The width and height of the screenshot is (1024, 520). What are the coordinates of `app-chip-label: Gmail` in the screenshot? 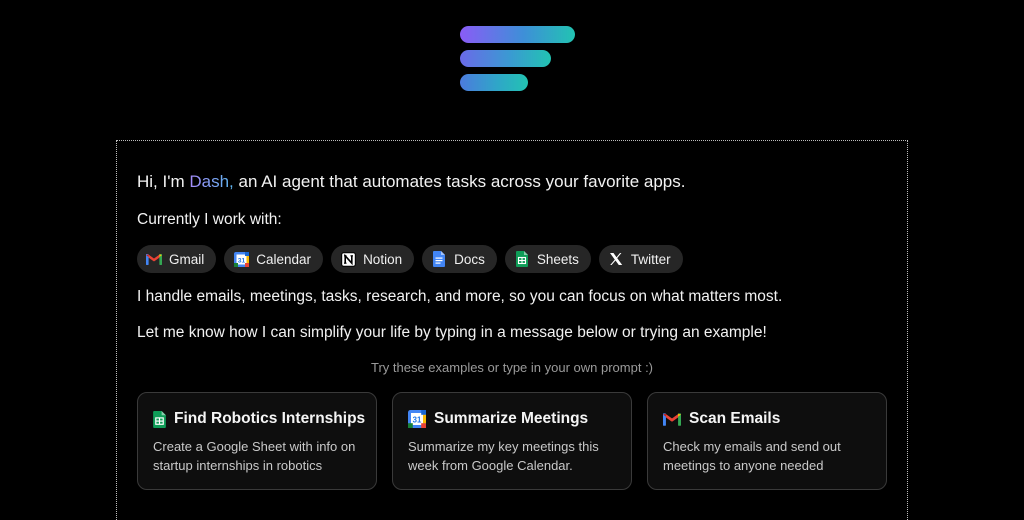 It's located at (187, 259).